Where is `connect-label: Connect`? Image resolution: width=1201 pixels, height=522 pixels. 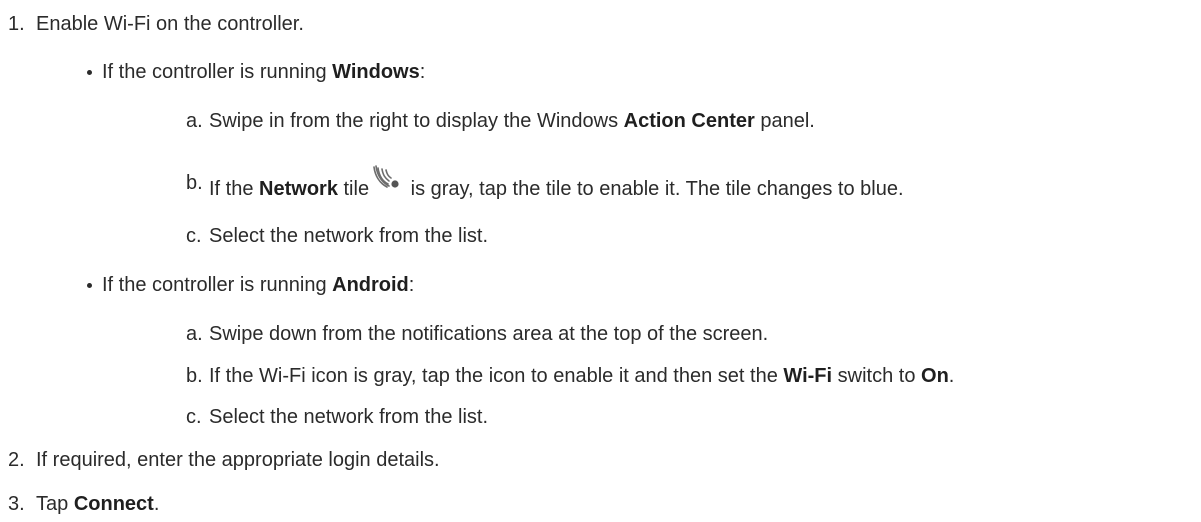 connect-label: Connect is located at coordinates (113, 504).